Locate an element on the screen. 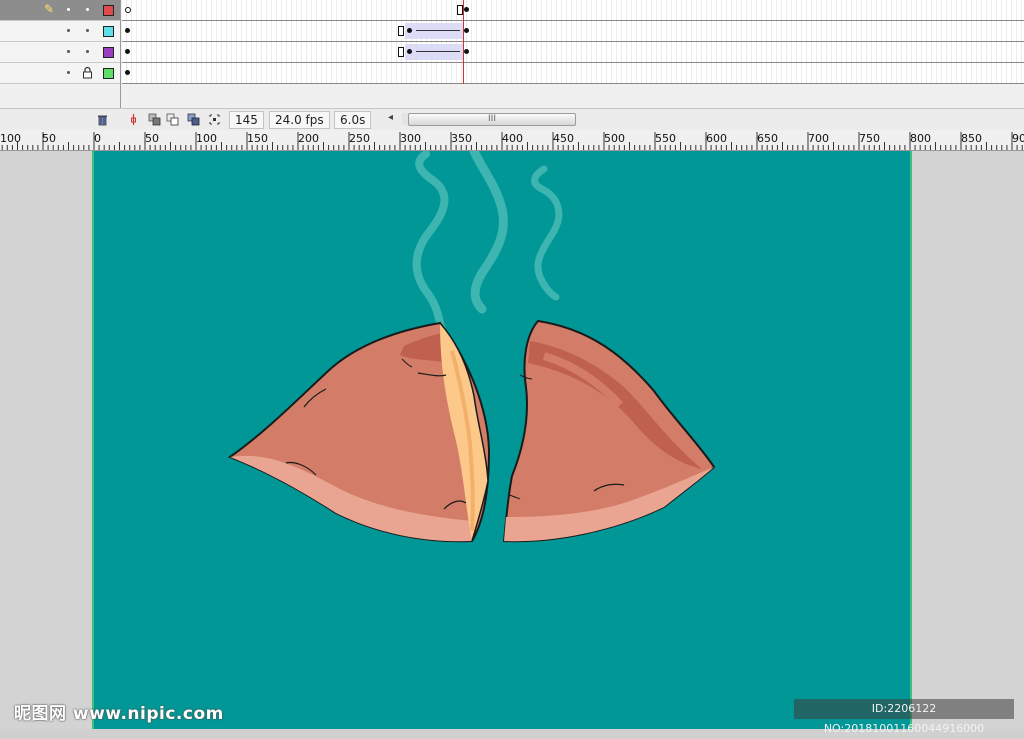  ruler-label: 0 is located at coordinates (97, 138).